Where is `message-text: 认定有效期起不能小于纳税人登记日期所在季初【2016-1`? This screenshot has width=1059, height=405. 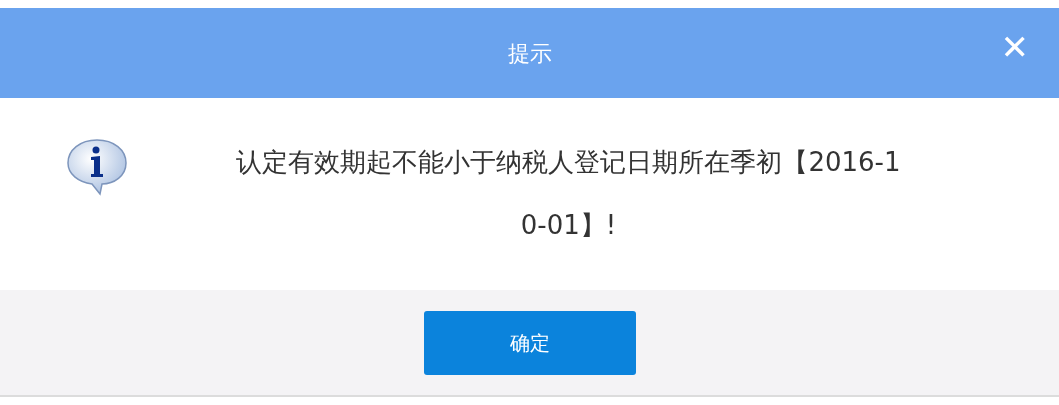
message-text: 认定有效期起不能小于纳税人登记日期所在季初【2016-1 is located at coordinates (568, 162).